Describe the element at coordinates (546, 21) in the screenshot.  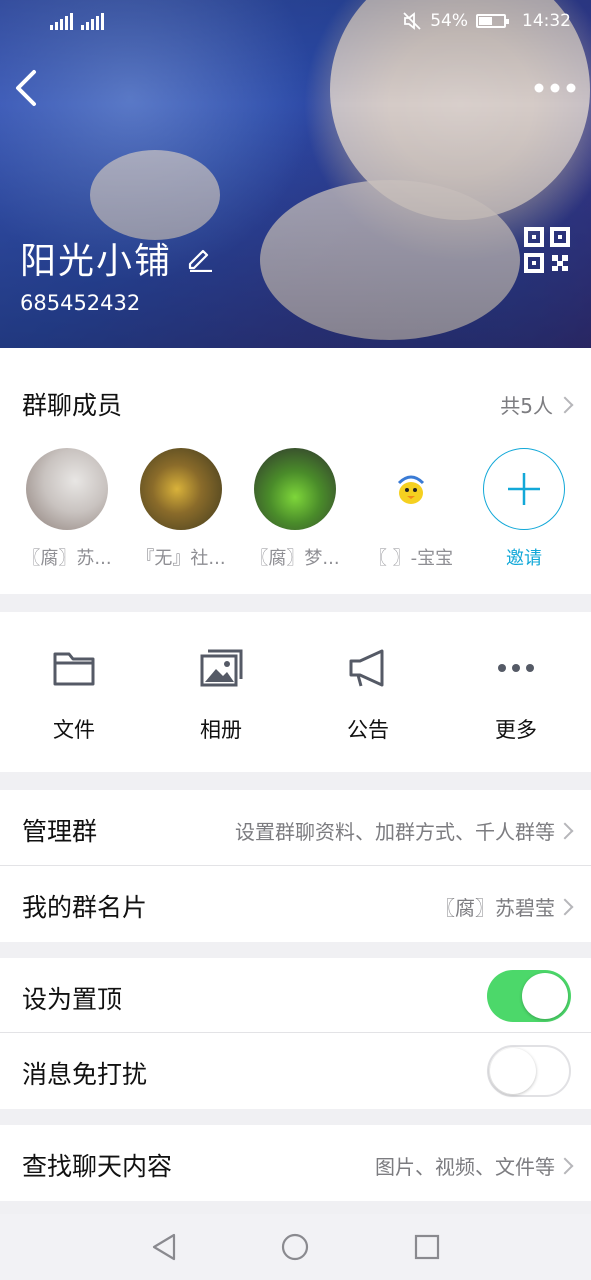
I see `clock: 14:32` at that location.